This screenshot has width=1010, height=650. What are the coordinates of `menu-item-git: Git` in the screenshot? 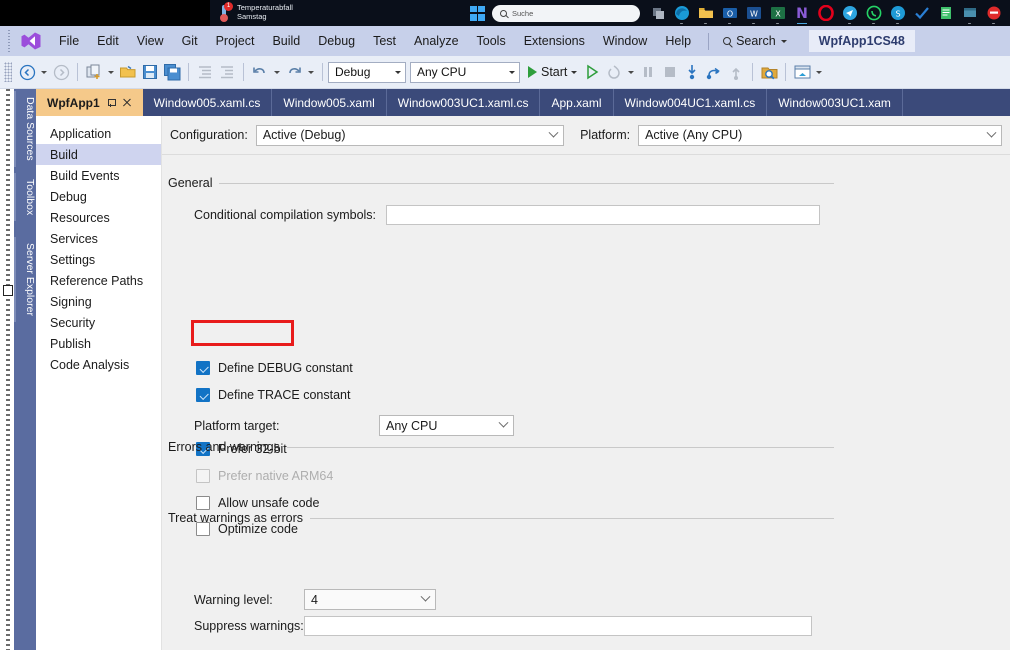 It's located at (190, 41).